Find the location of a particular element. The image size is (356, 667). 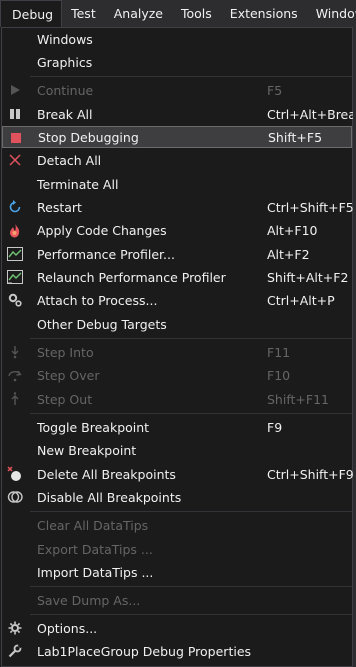

menu-item-label: New Breakpoint is located at coordinates (87, 450).